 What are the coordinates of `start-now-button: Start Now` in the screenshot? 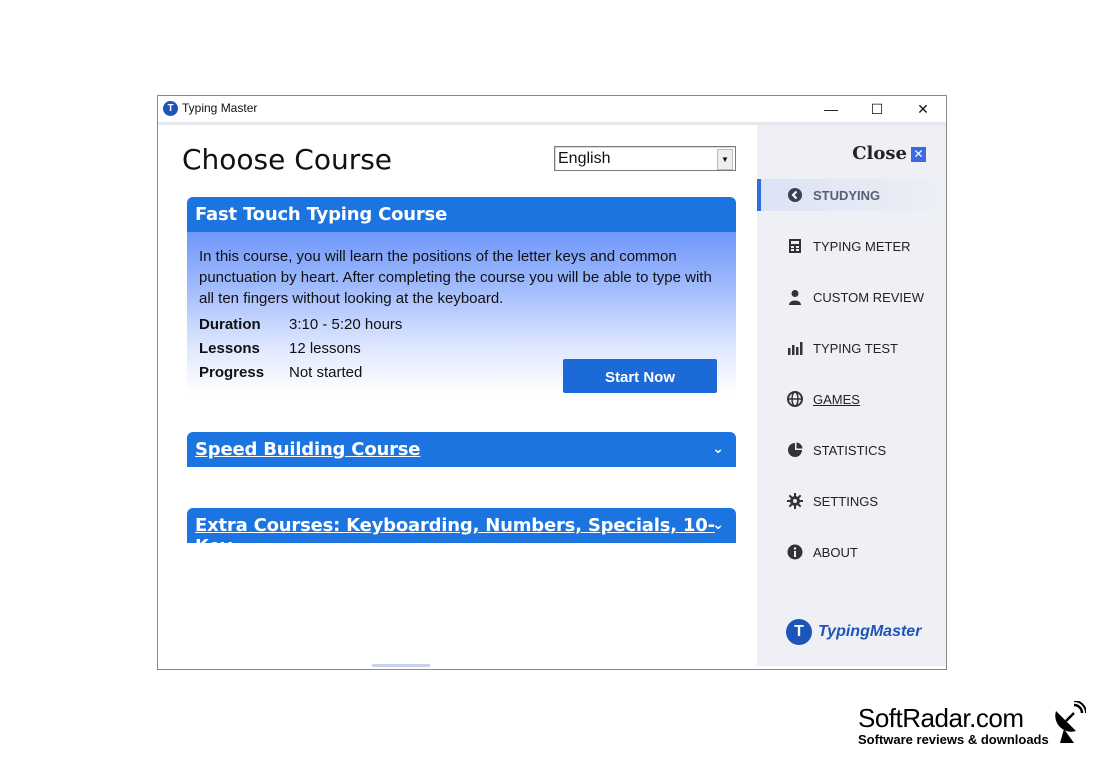 It's located at (640, 376).